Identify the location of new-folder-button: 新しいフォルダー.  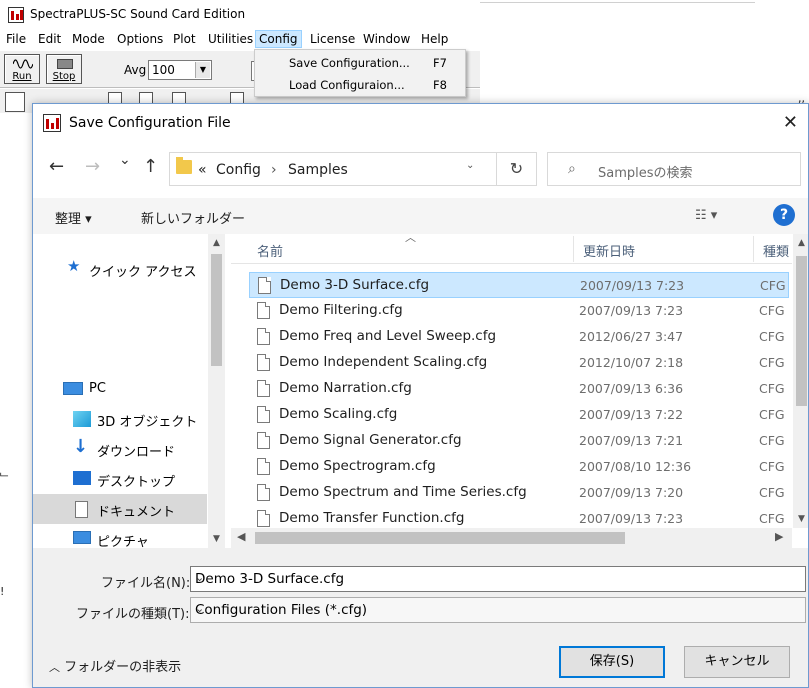
(193, 217).